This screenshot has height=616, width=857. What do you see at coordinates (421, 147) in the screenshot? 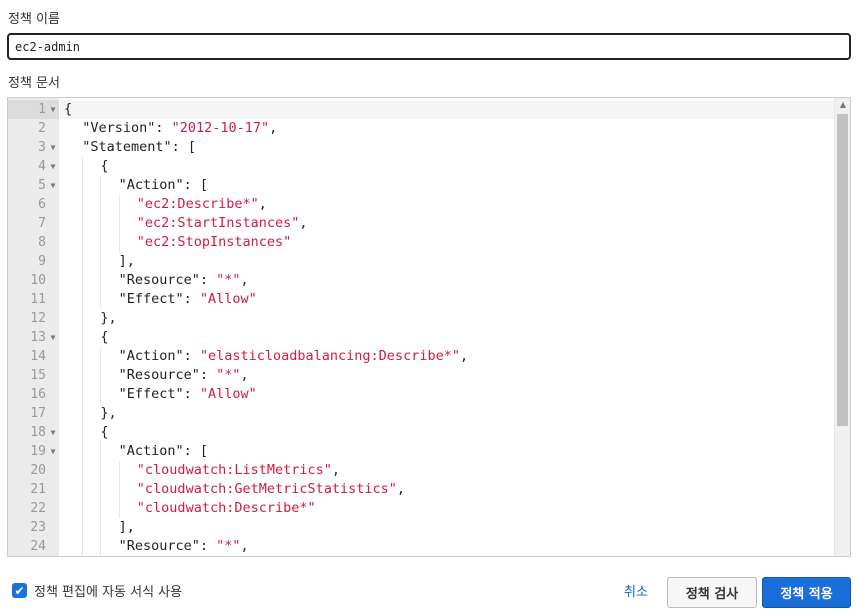
I see `code-line: 3 ▼ "Statement": [` at bounding box center [421, 147].